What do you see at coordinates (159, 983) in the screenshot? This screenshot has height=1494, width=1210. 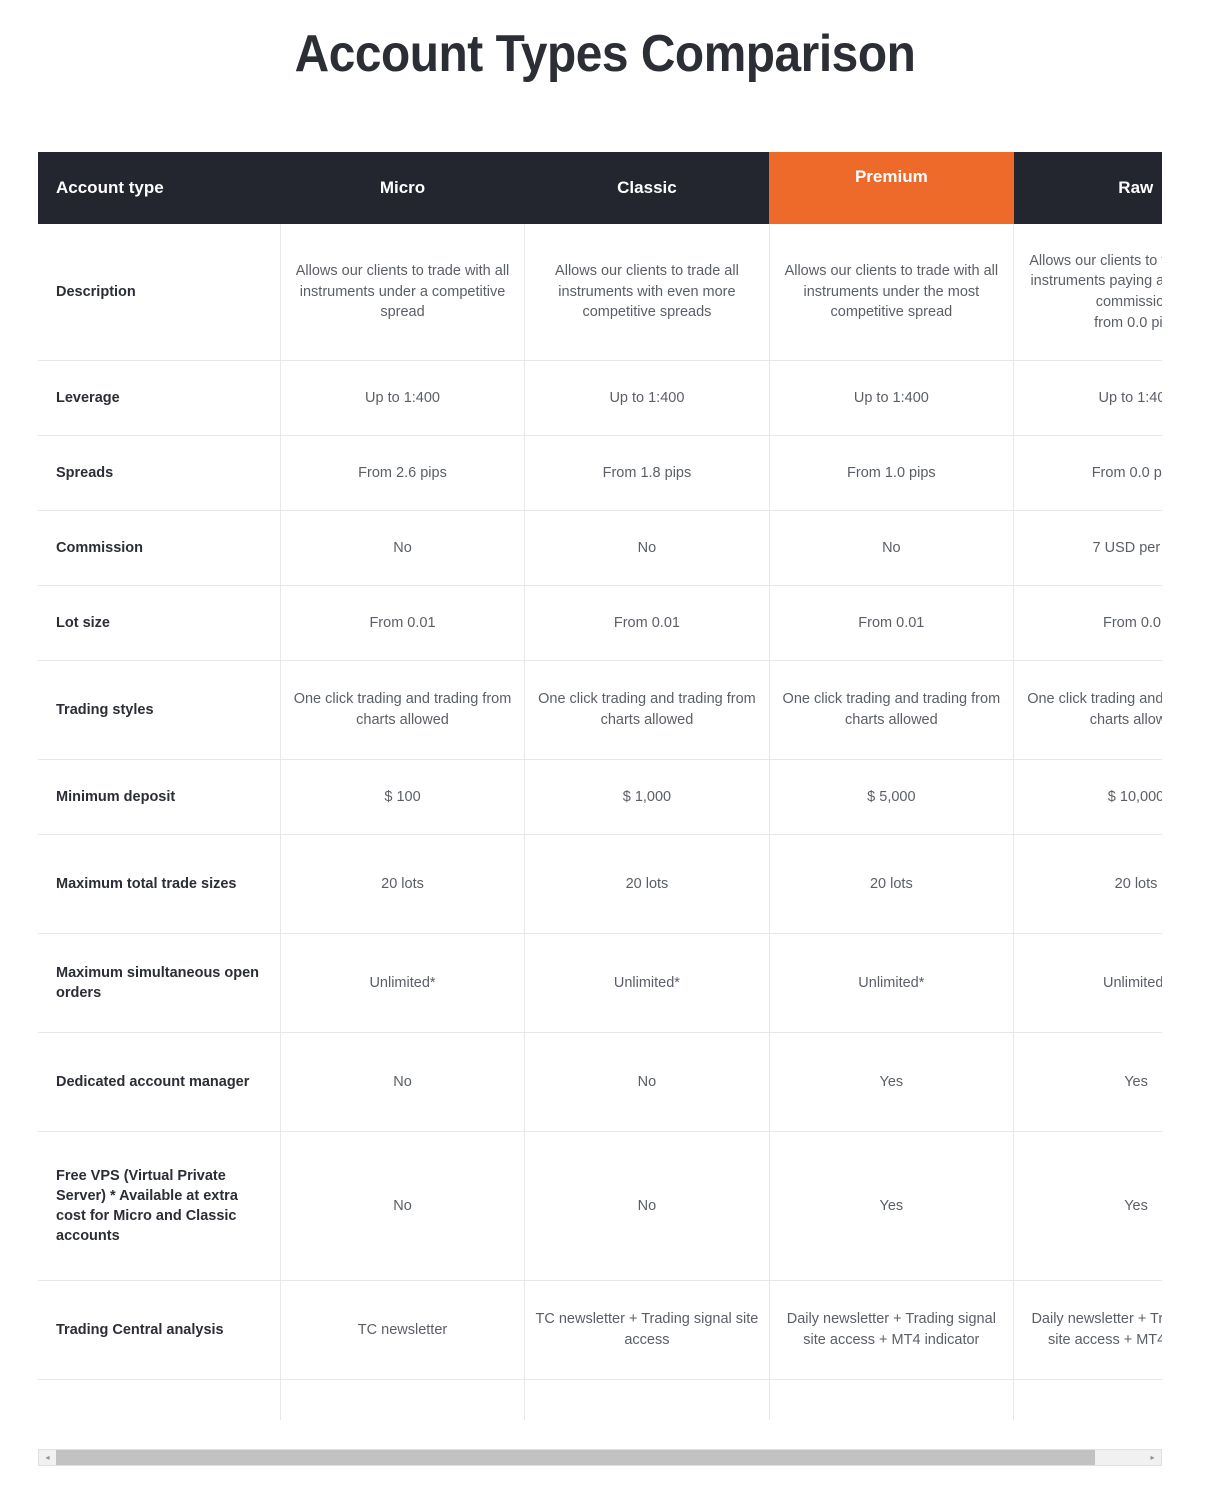 I see `row-label: Maximum simultaneous open orders` at bounding box center [159, 983].